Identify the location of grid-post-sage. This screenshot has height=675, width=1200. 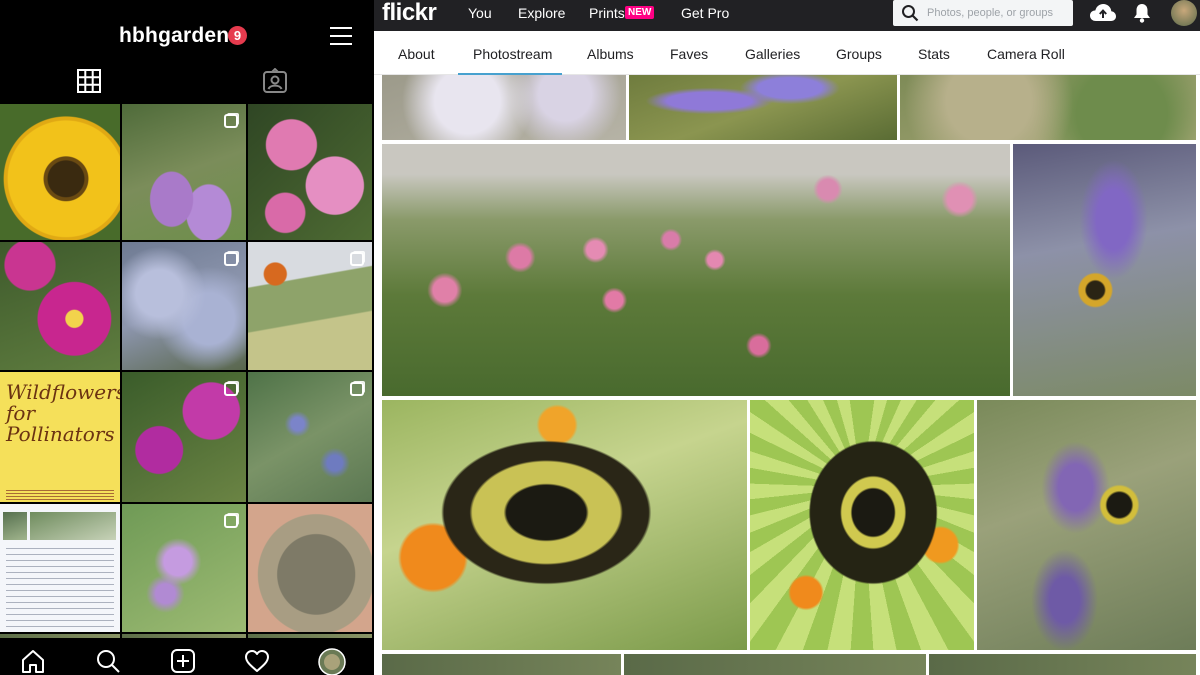
(184, 306).